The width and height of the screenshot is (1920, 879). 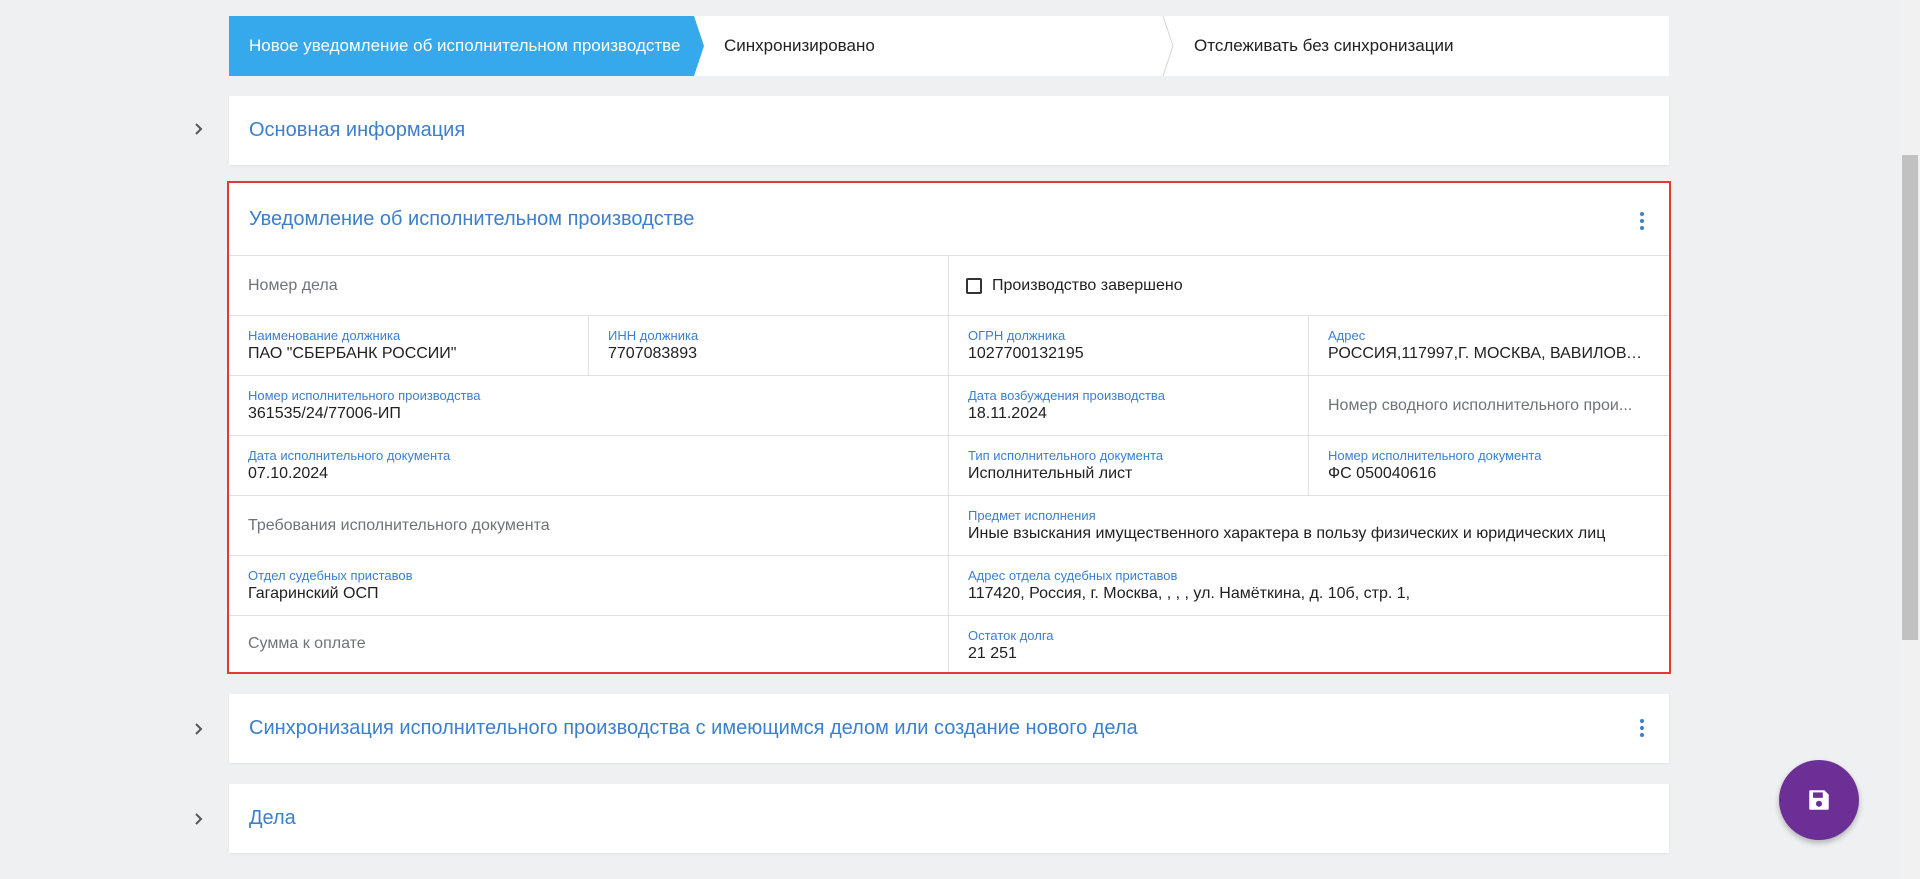 What do you see at coordinates (1066, 455) in the screenshot?
I see `field-label: Тип исполнительного документа` at bounding box center [1066, 455].